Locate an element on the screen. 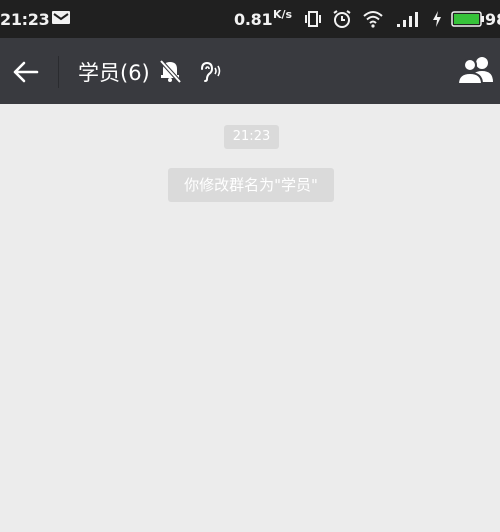  message-icon is located at coordinates (61, 20).